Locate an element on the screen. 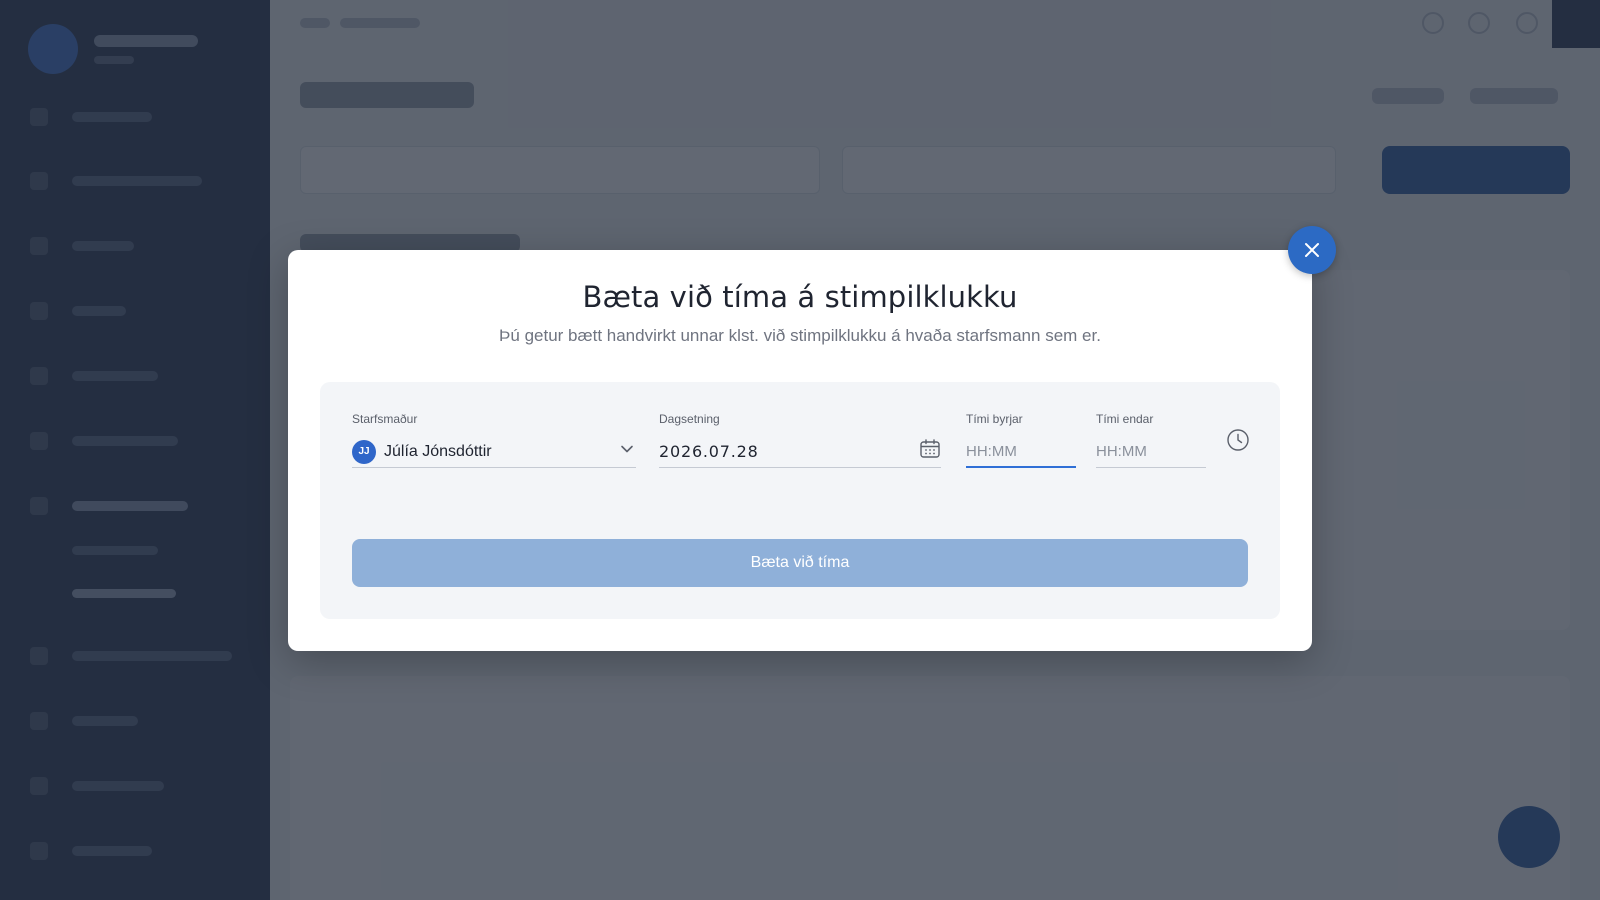 The width and height of the screenshot is (1600, 900). employee-field: Starfsmaður JJ Júlía Jónsdóttir is located at coordinates (494, 440).